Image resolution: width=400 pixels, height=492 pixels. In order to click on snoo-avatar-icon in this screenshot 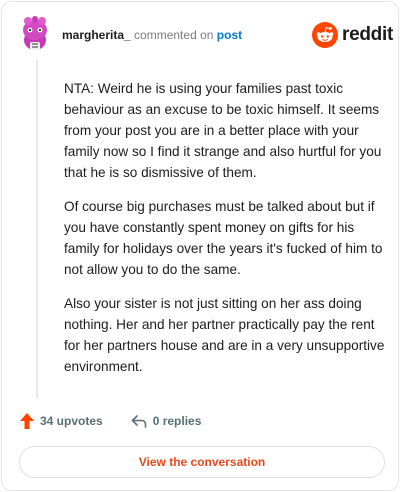, I will do `click(35, 33)`.